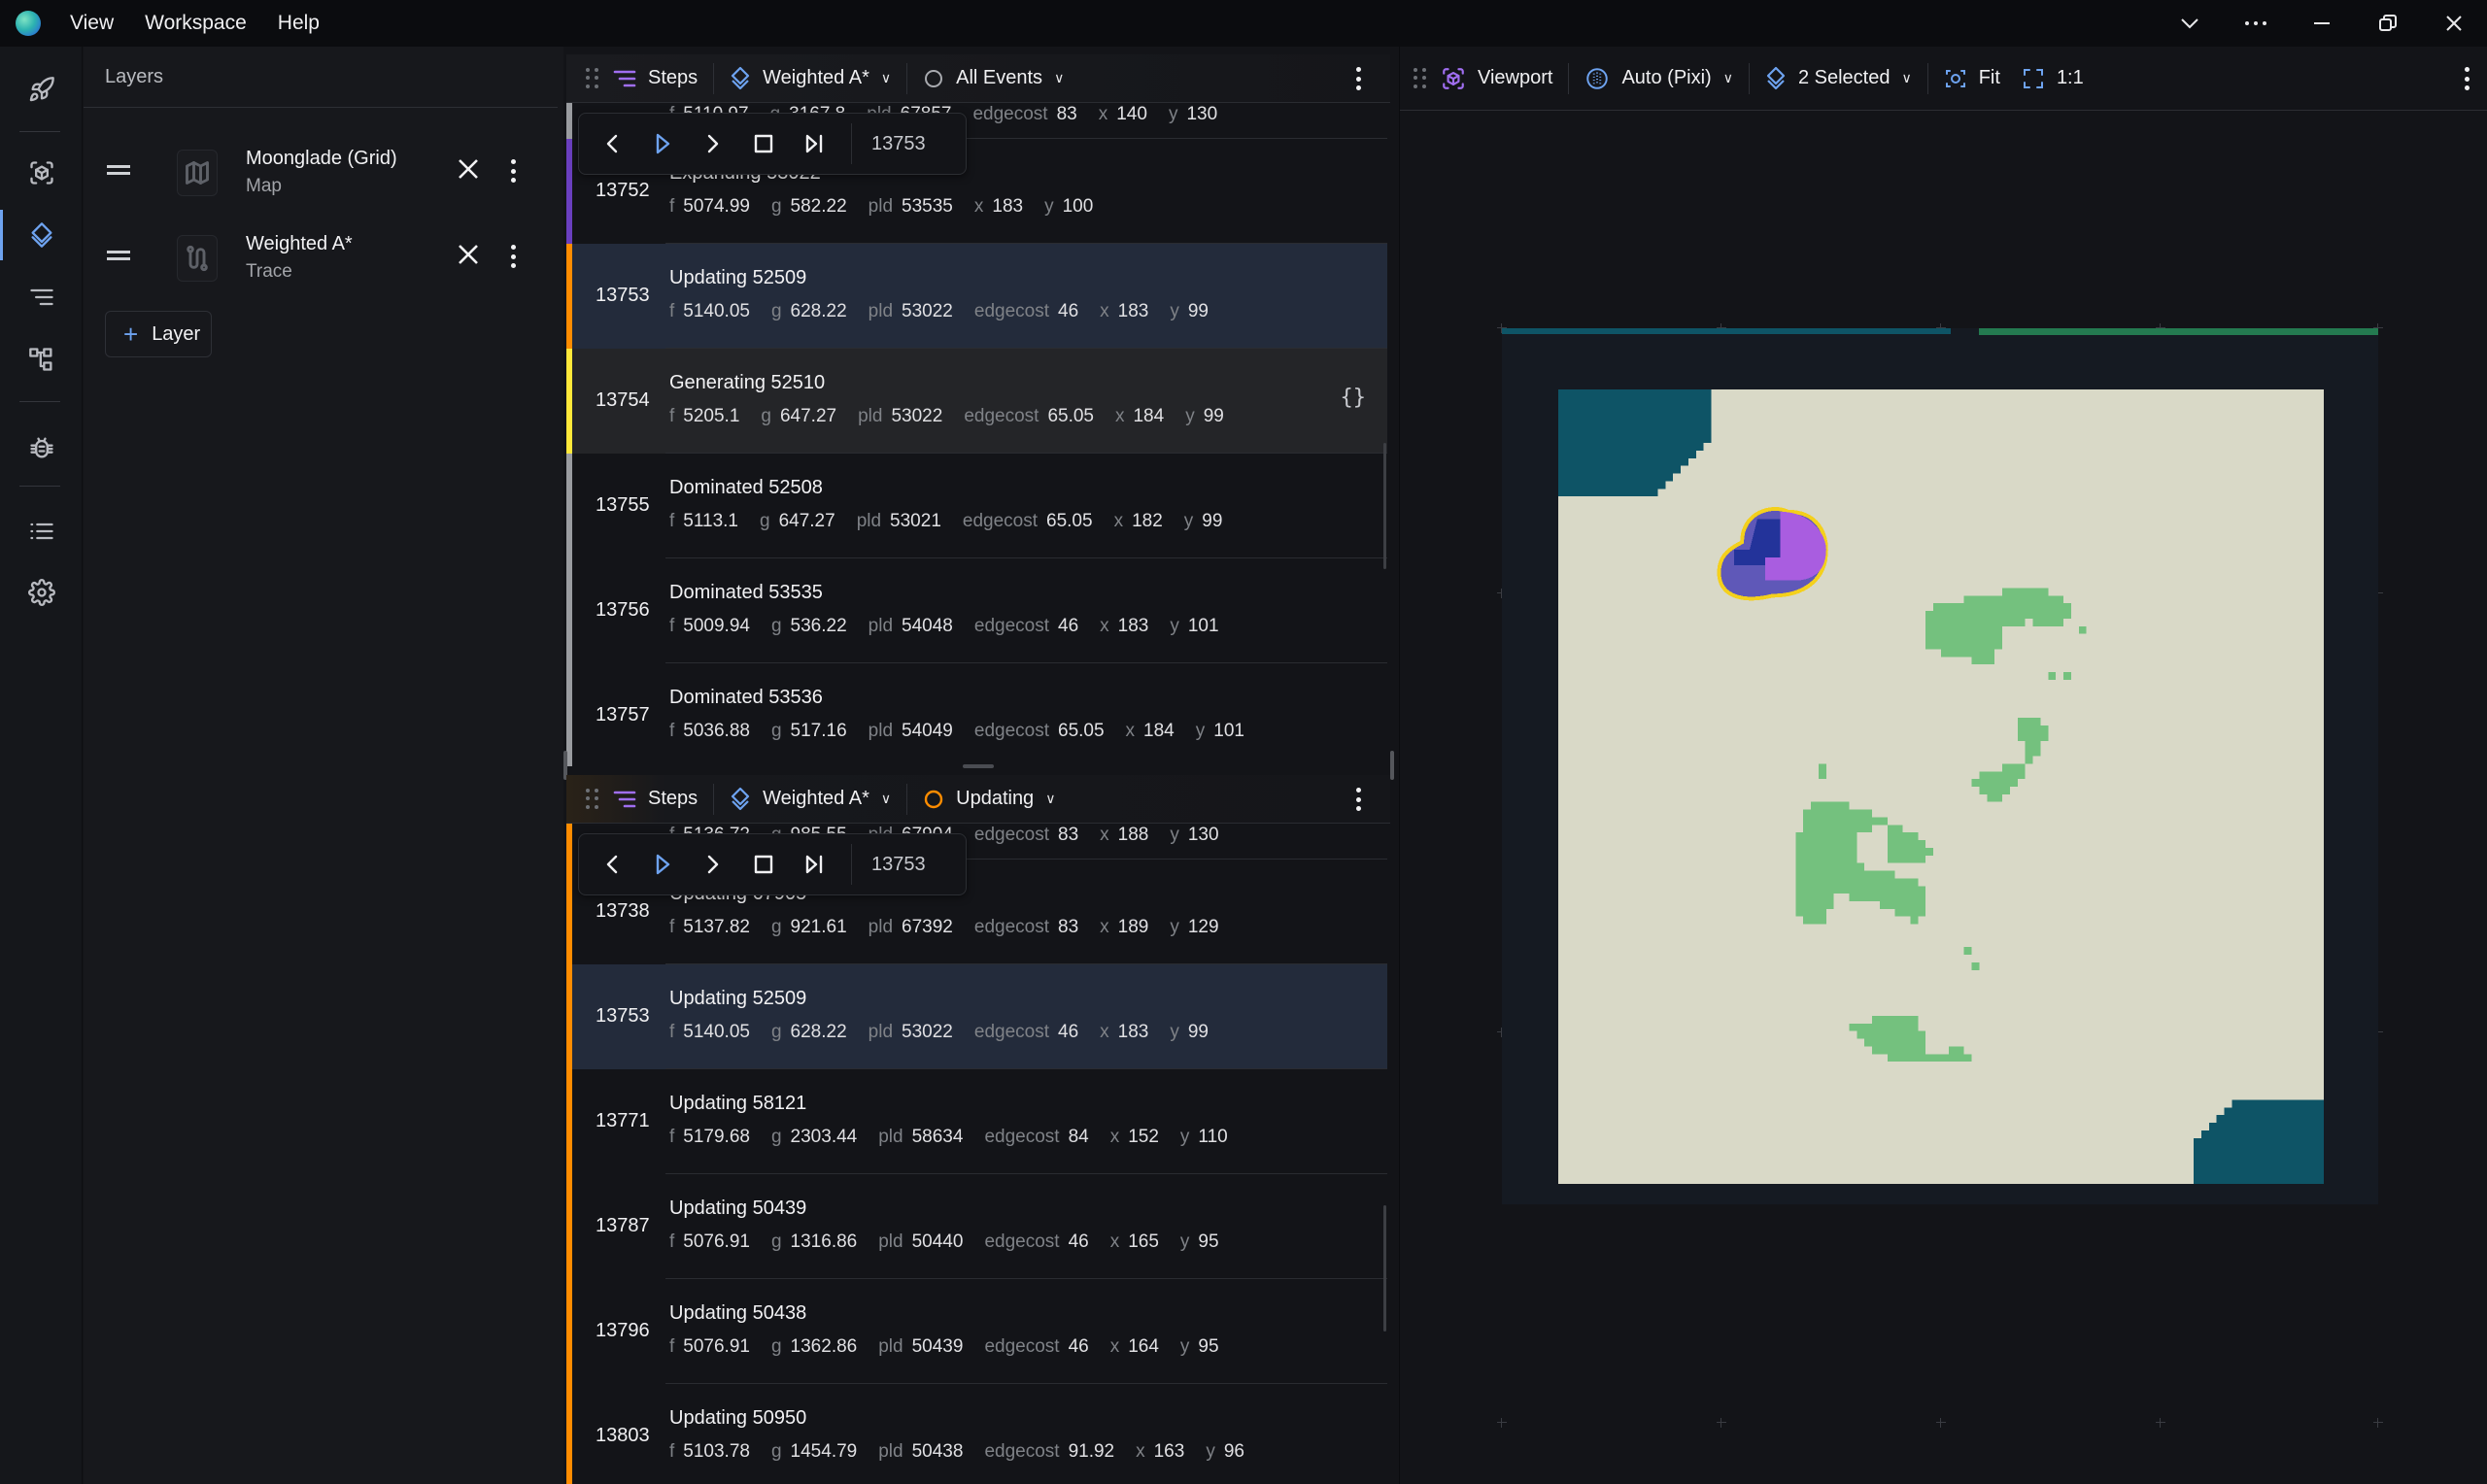  Describe the element at coordinates (41, 173) in the screenshot. I see `cube-scan-icon` at that location.